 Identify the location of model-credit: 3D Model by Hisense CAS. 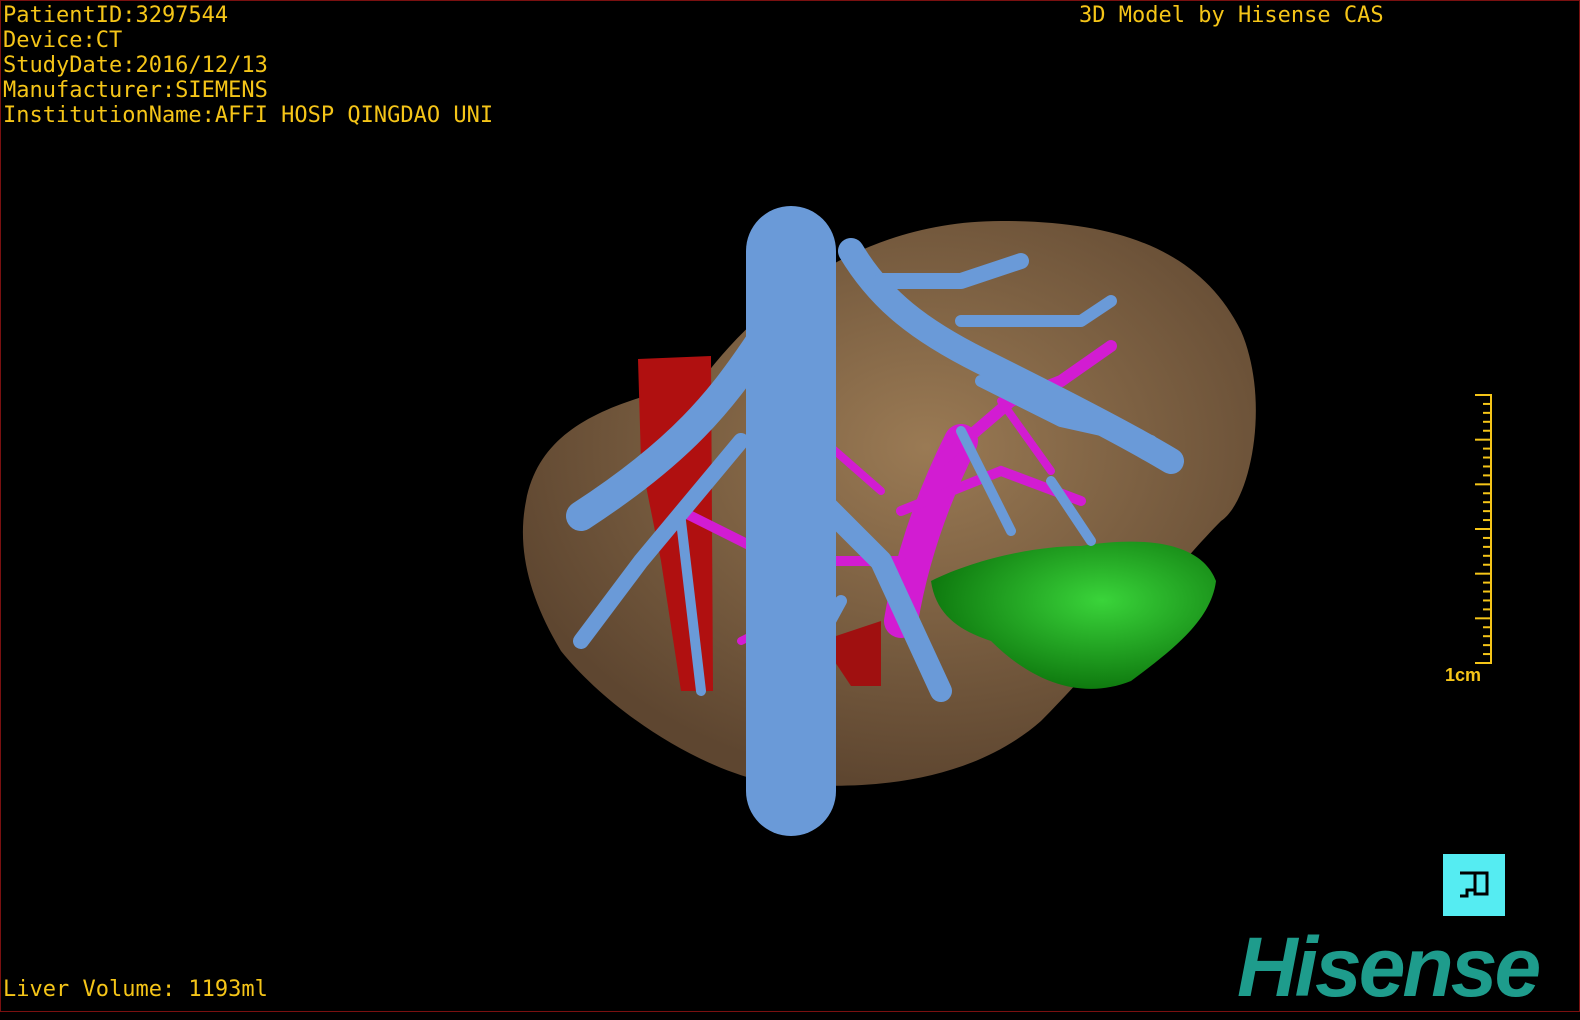
(1231, 15).